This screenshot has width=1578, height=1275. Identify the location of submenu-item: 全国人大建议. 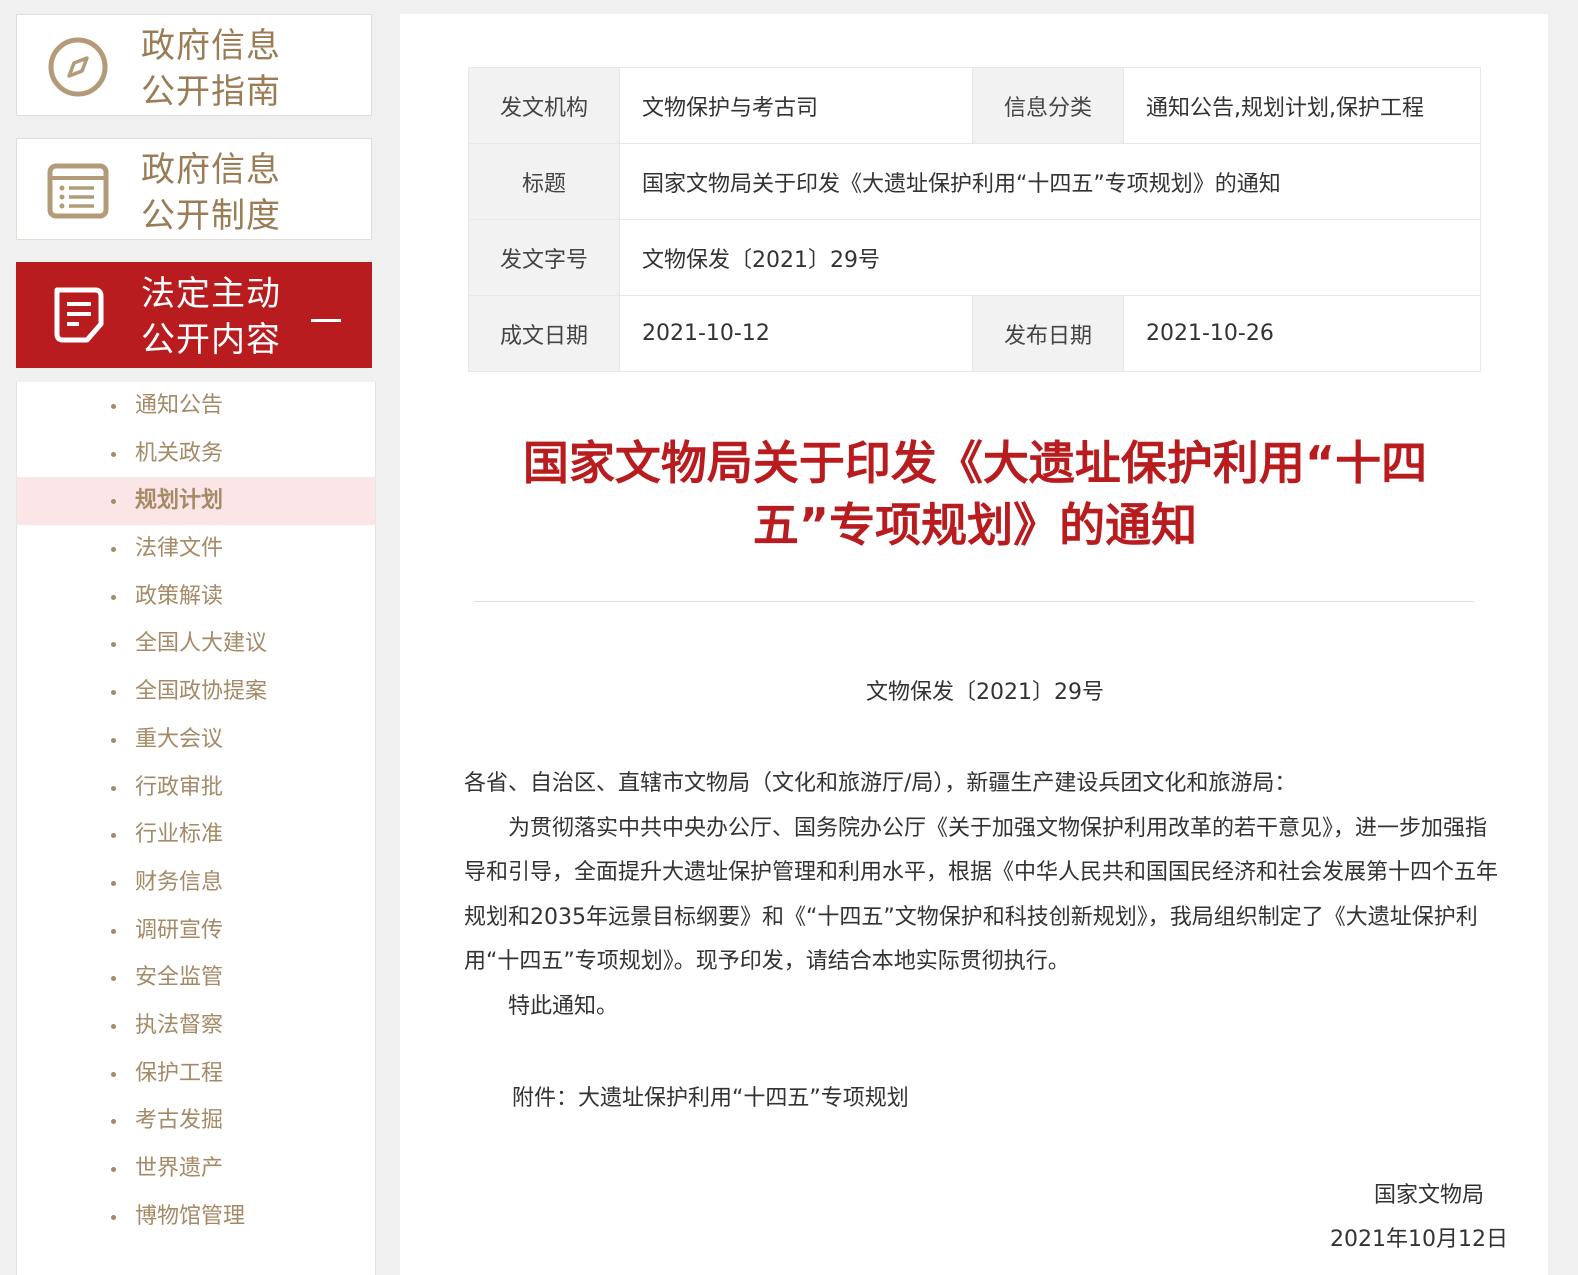
(196, 644).